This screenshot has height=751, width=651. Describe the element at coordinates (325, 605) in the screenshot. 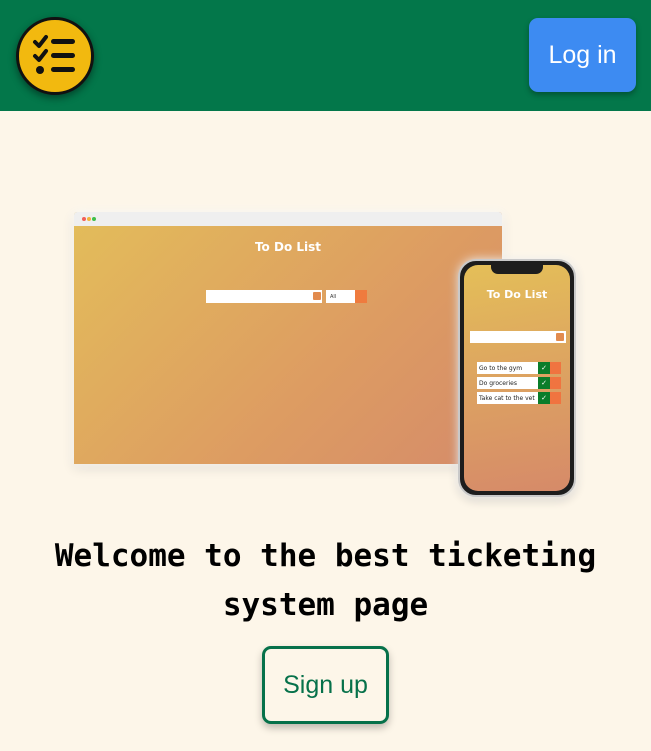

I see `welcome-line-2: system page` at that location.